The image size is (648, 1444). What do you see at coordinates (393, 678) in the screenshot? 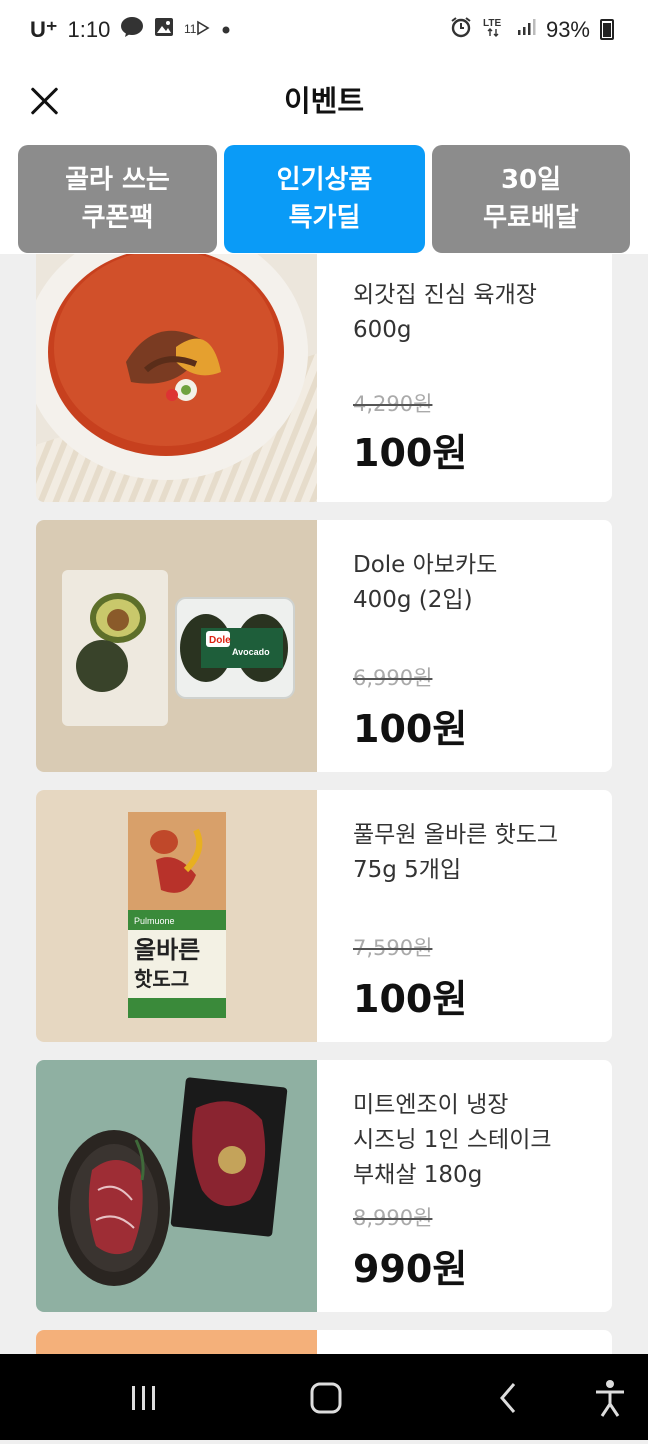
I see `original-price: 6,990원` at bounding box center [393, 678].